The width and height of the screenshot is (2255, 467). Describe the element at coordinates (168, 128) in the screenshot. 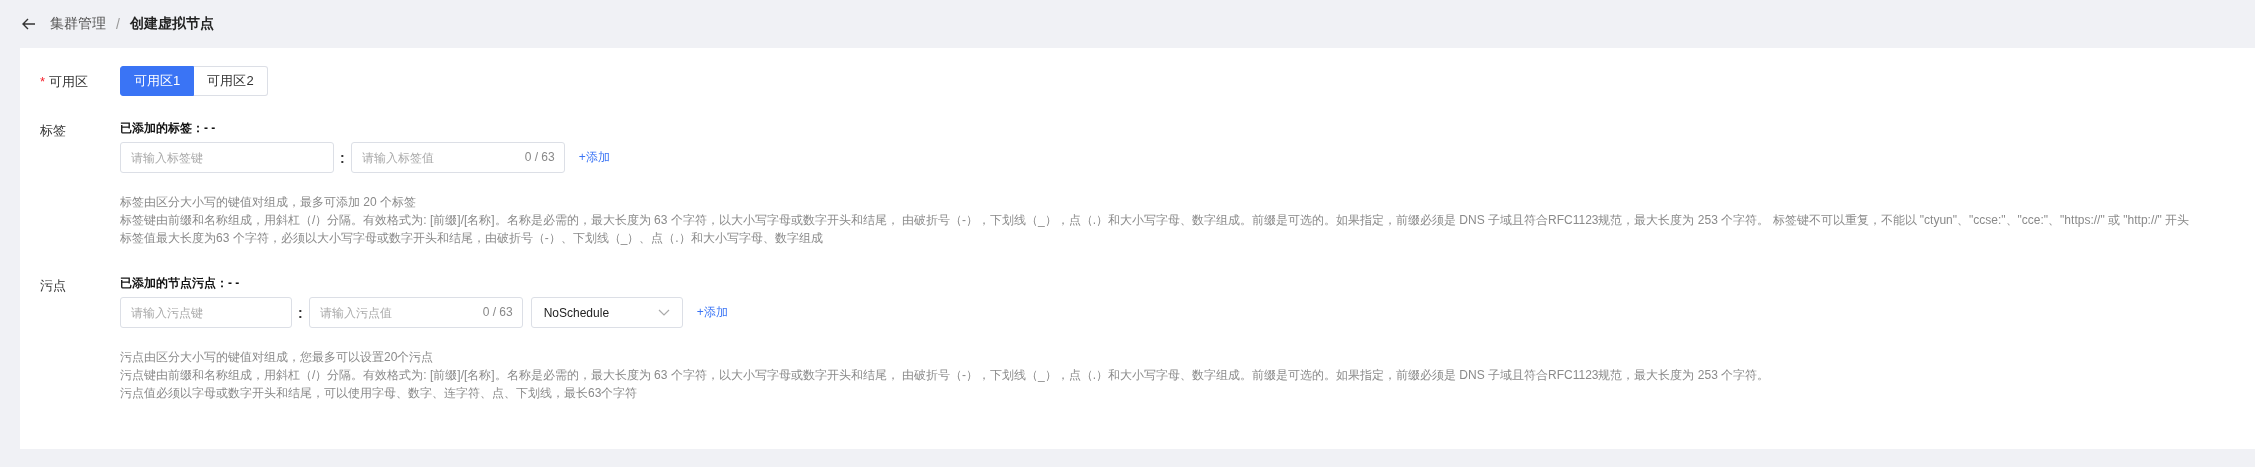

I see `added-items-text: 已添加的标签：- -` at that location.